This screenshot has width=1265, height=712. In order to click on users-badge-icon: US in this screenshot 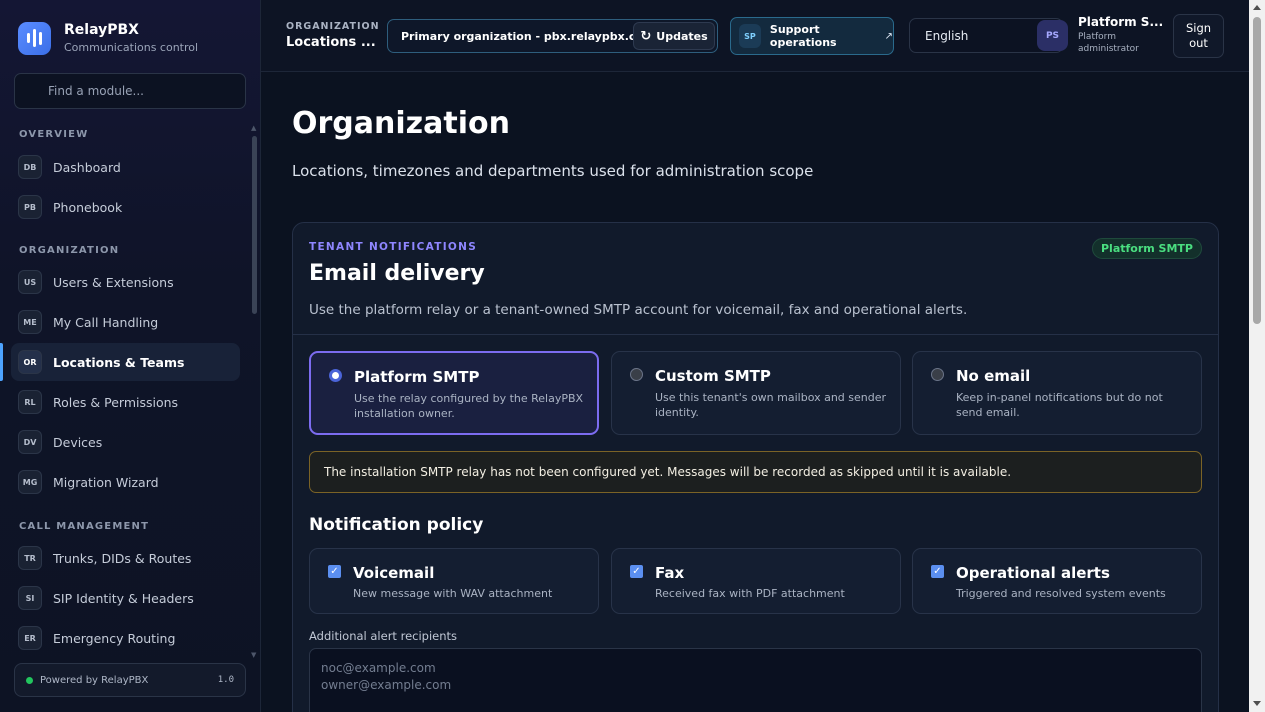, I will do `click(30, 282)`.